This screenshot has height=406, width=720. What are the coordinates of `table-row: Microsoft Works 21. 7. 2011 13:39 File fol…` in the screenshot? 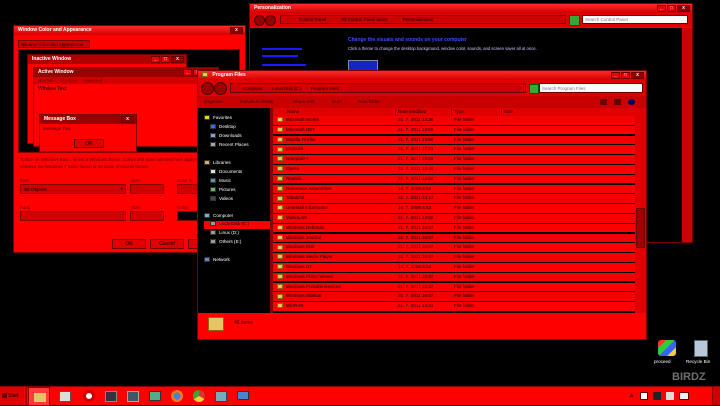 It's located at (454, 120).